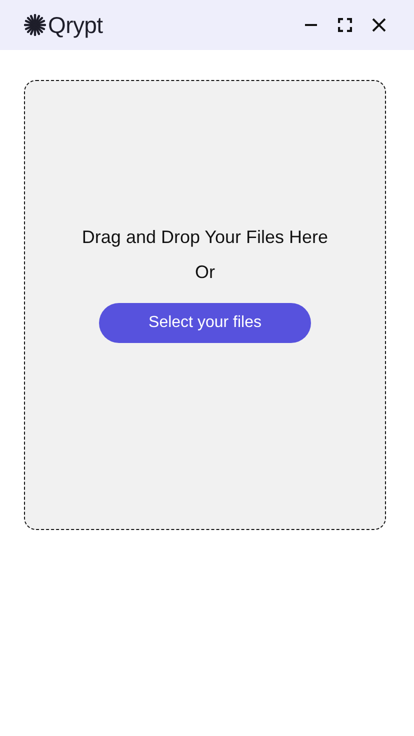 The width and height of the screenshot is (414, 736). What do you see at coordinates (75, 25) in the screenshot?
I see `app-name: Qrypt` at bounding box center [75, 25].